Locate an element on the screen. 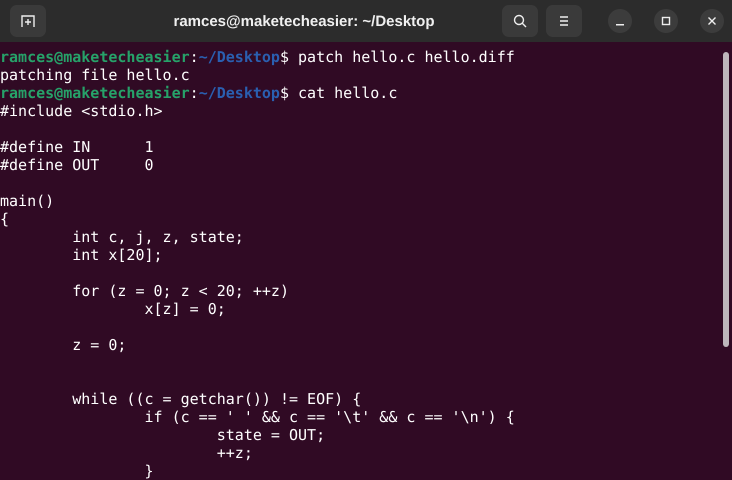  search-icon is located at coordinates (520, 21).